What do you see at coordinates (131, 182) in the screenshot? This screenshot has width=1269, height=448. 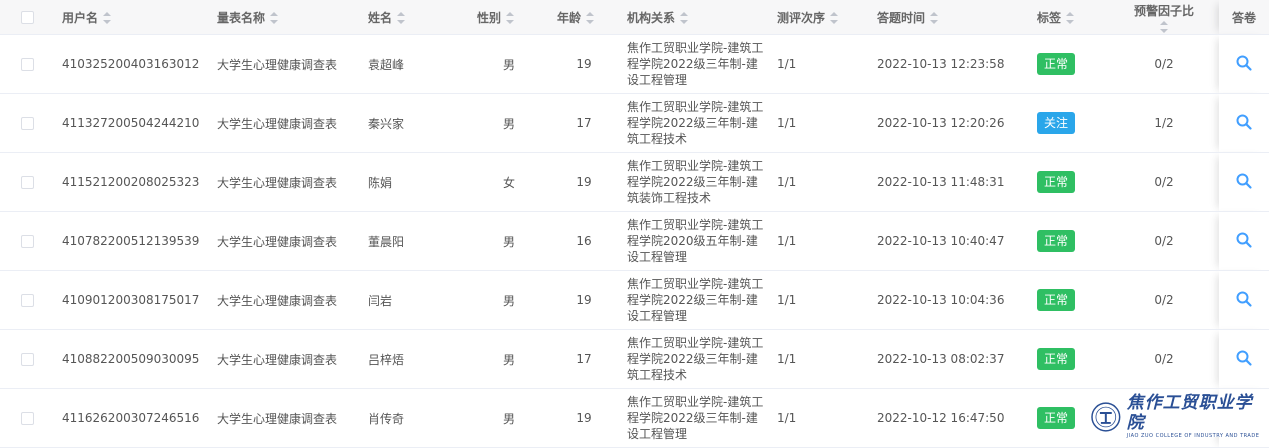 I see `cell-user-id: 411521200208025323` at bounding box center [131, 182].